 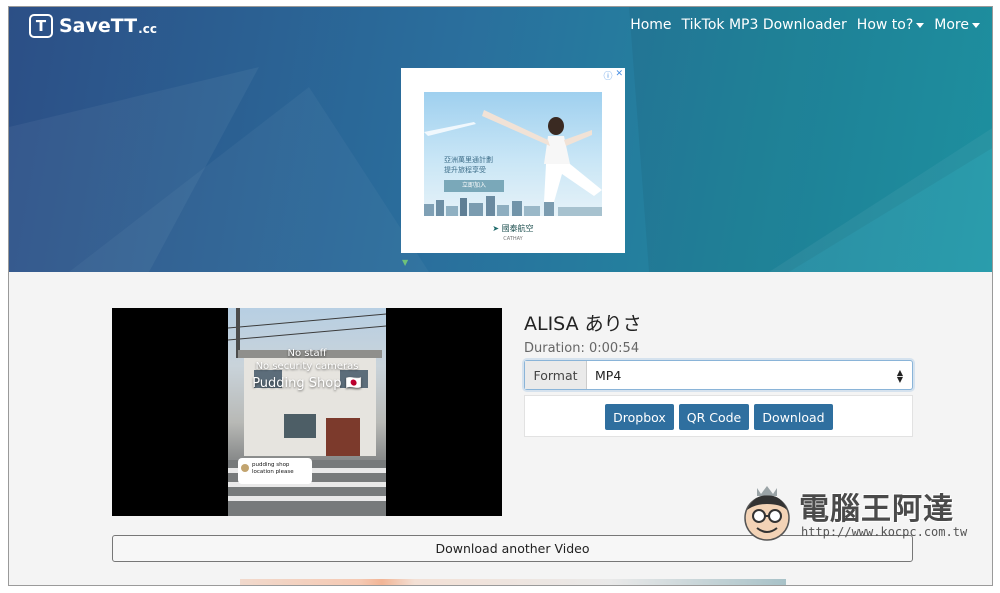 I want to click on qr-code-button: QR Code, so click(x=714, y=417).